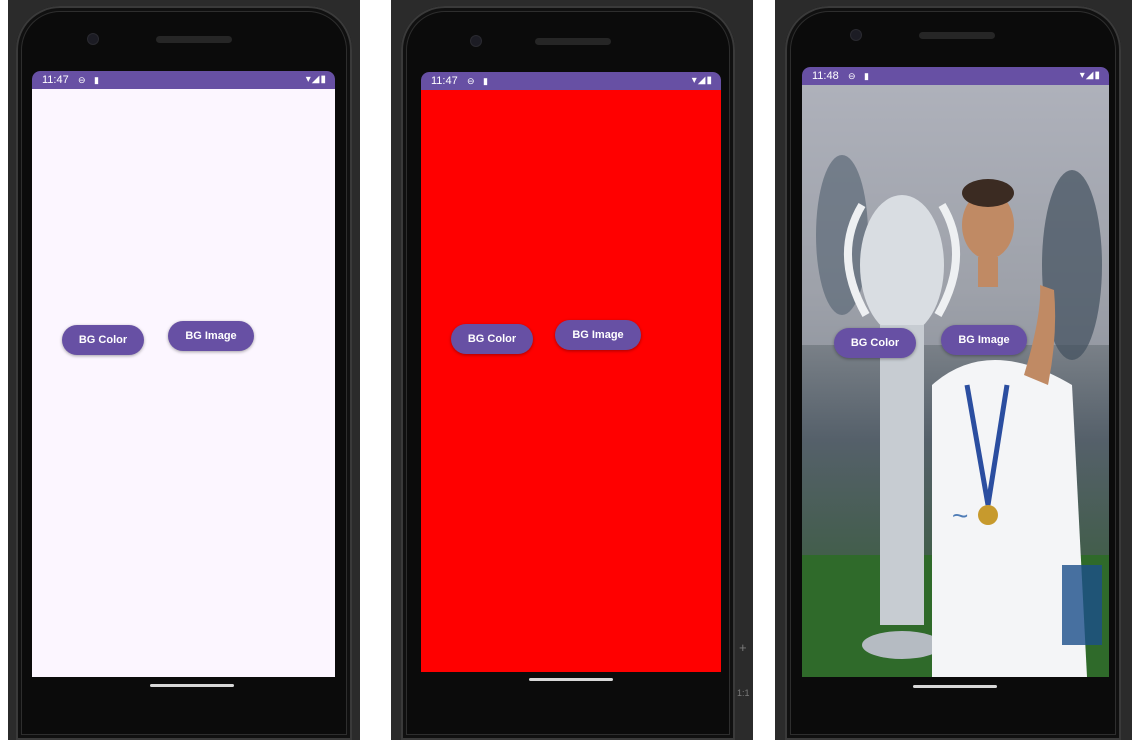 The height and width of the screenshot is (740, 1132). I want to click on aspect-ratio-label: 1:1, so click(743, 693).